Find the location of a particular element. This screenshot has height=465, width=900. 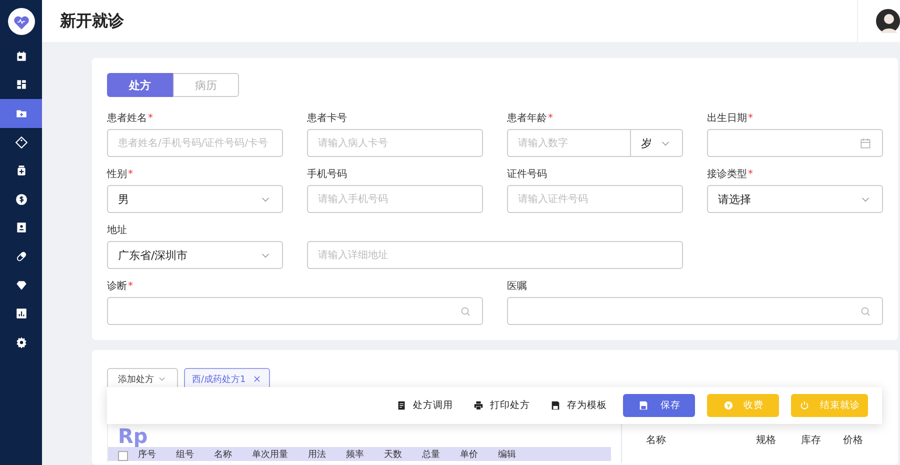

column-header: 频率 is located at coordinates (355, 455).